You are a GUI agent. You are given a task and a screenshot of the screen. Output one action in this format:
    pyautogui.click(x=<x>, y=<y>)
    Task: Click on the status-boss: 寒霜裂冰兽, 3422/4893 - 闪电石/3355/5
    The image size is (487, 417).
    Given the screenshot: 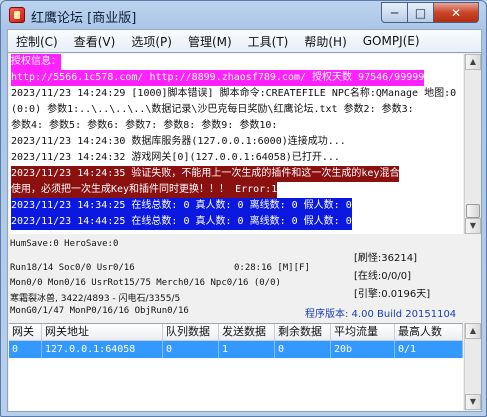 What is the action you would take?
    pyautogui.click(x=95, y=299)
    